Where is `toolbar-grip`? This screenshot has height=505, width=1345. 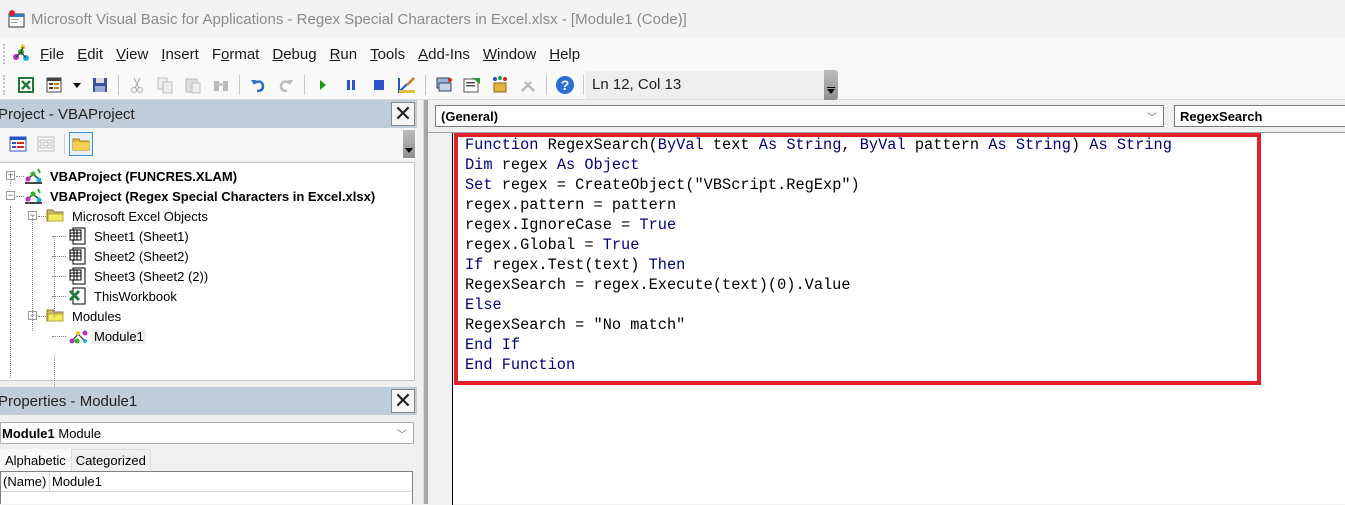
toolbar-grip is located at coordinates (4, 84).